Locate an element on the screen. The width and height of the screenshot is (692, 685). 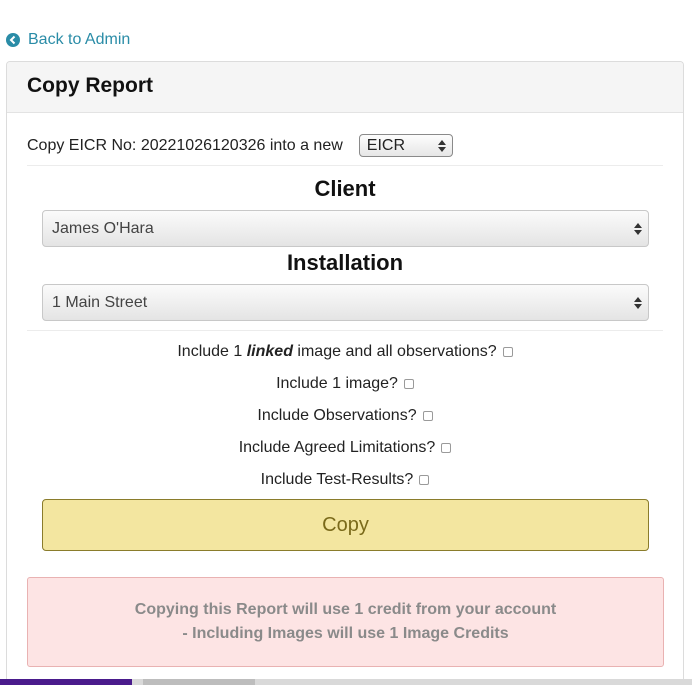
include-test-results-checkbox is located at coordinates (424, 480).